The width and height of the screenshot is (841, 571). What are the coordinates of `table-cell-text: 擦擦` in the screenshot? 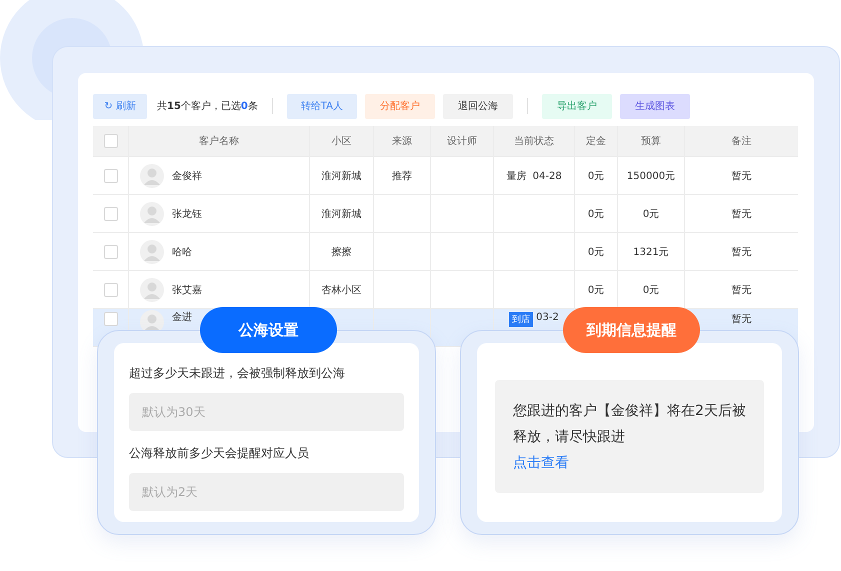 It's located at (342, 252).